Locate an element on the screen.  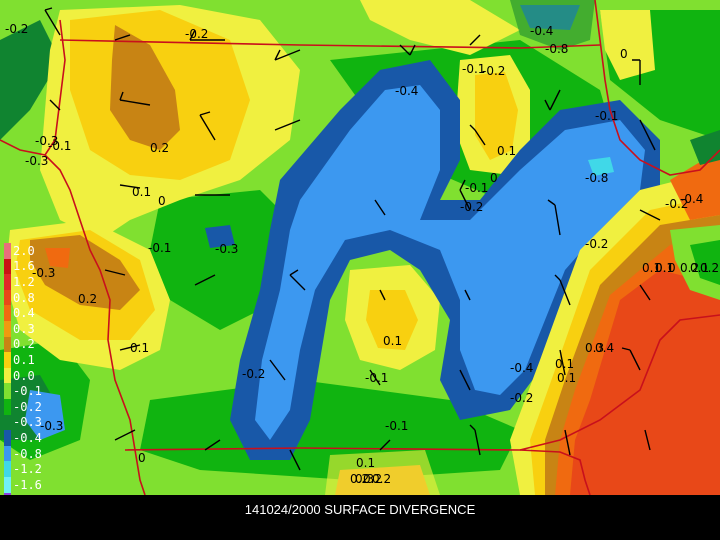
legend-label: 0.0 is located at coordinates (24, 375).